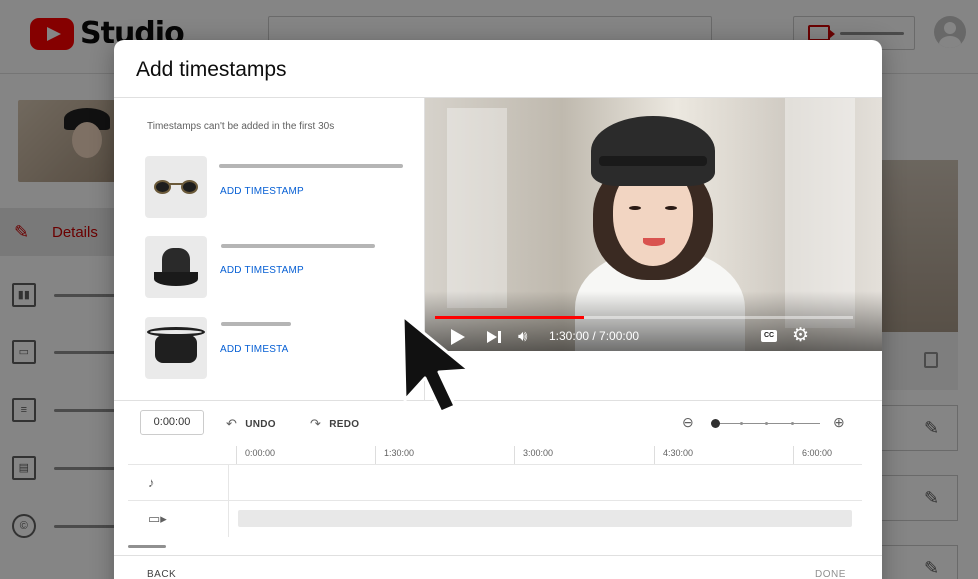  I want to click on timecode-input: 0:00:00, so click(172, 422).